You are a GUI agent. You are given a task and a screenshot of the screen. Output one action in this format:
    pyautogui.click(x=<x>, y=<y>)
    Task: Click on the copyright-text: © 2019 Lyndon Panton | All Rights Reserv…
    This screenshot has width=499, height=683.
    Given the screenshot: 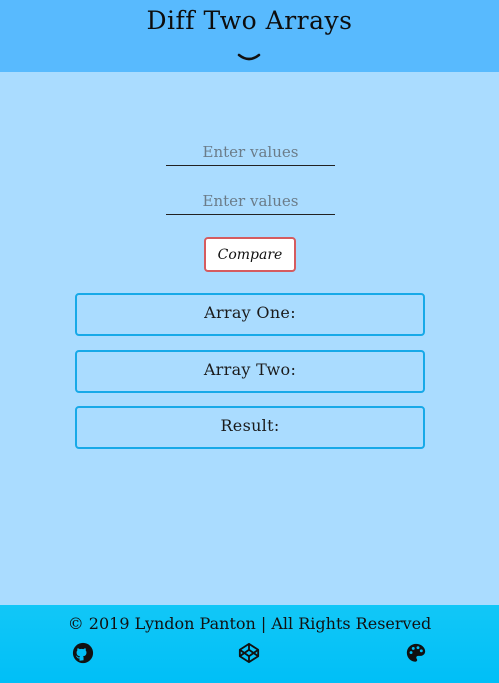 What is the action you would take?
    pyautogui.click(x=249, y=623)
    